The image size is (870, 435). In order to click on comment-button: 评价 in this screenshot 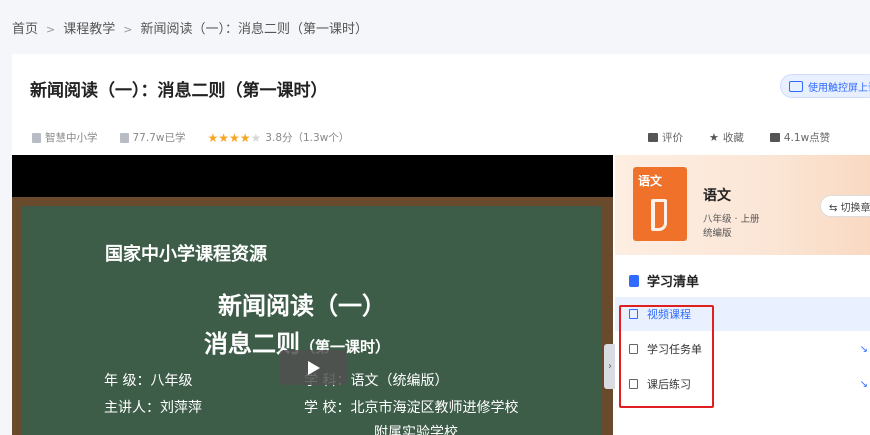, I will do `click(665, 137)`.